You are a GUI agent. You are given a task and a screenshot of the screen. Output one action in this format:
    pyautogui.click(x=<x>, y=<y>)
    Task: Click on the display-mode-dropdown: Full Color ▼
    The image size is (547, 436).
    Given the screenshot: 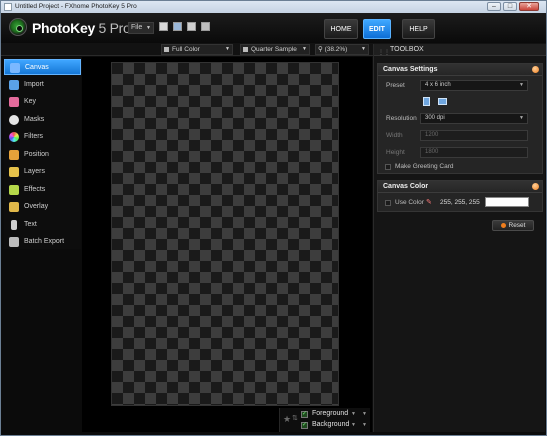 What is the action you would take?
    pyautogui.click(x=197, y=49)
    